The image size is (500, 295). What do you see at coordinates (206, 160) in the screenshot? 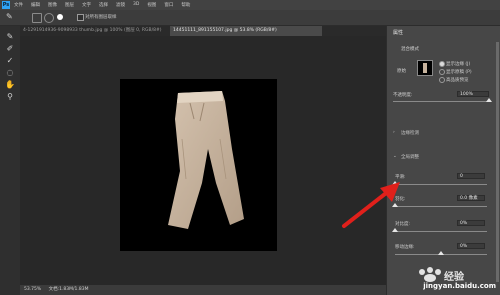
I see `pants-image` at bounding box center [206, 160].